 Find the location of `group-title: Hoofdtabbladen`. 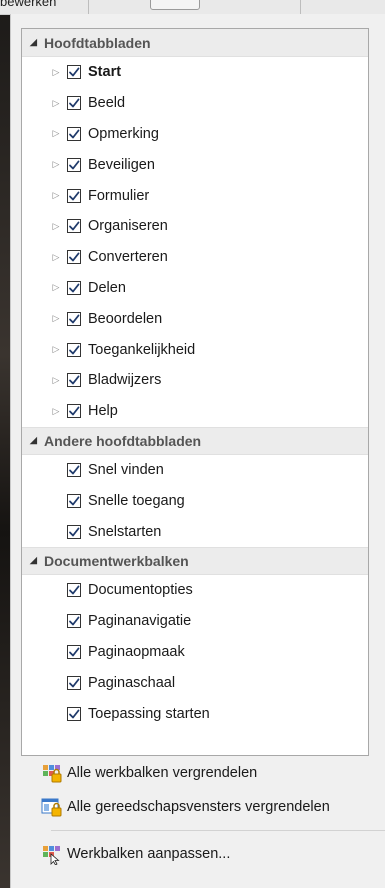

group-title: Hoofdtabbladen is located at coordinates (97, 42).